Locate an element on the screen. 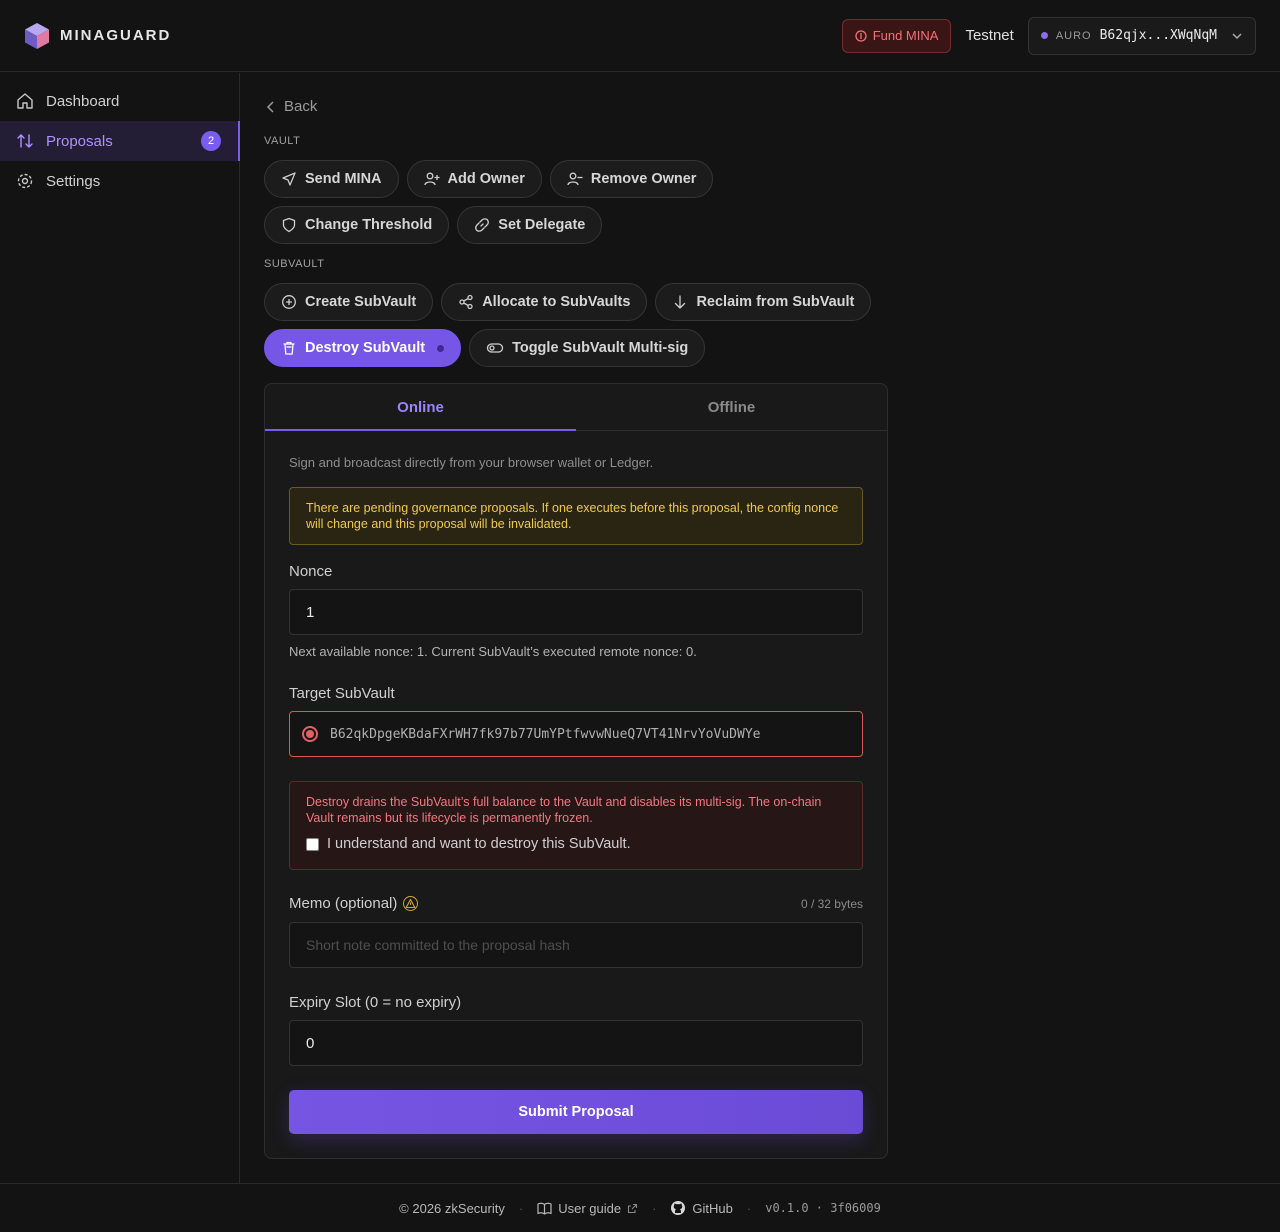  sidebar-item-label: Settings is located at coordinates (73, 181).